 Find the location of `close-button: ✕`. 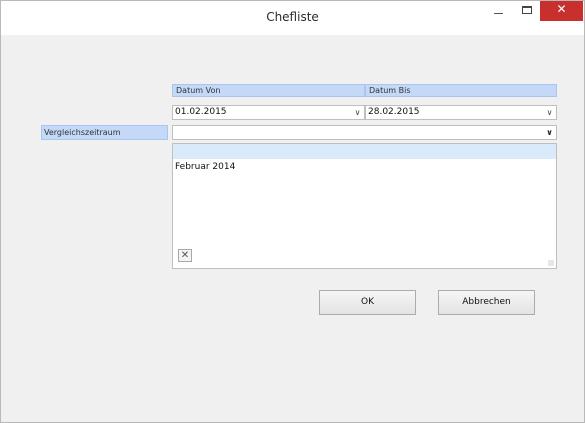

close-button: ✕ is located at coordinates (561, 11).